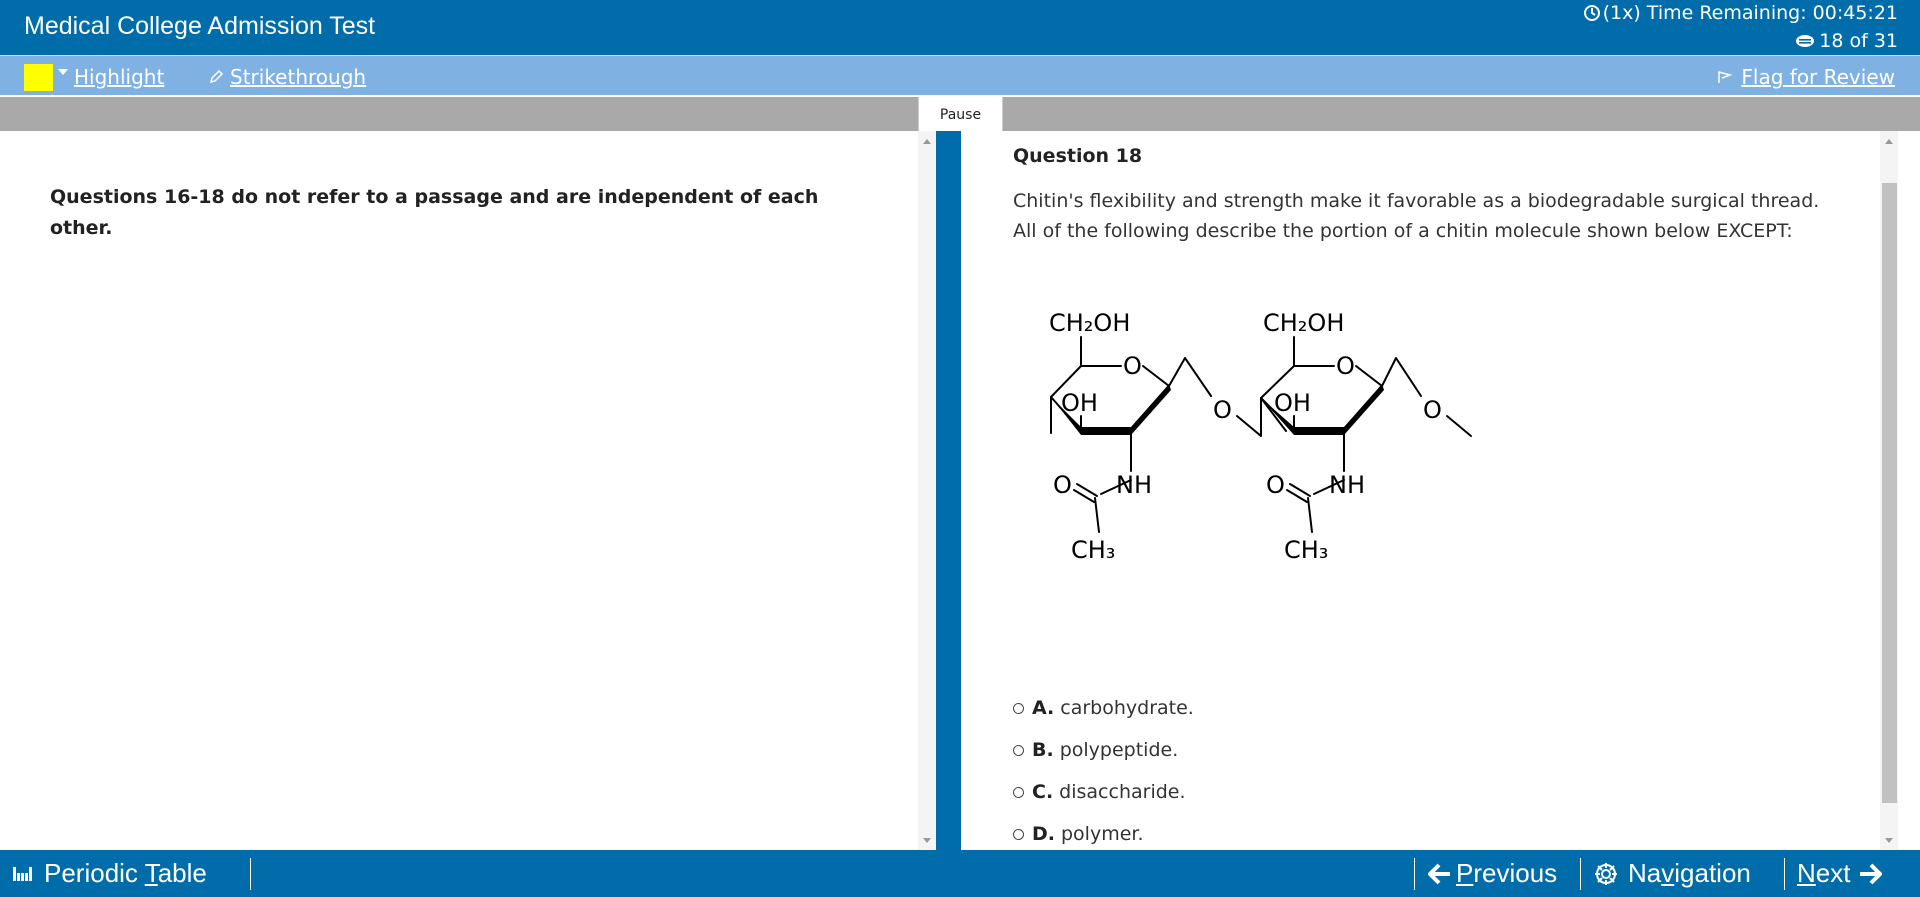  I want to click on ring1-ch2oh-label: CH₂OH, so click(1089, 323).